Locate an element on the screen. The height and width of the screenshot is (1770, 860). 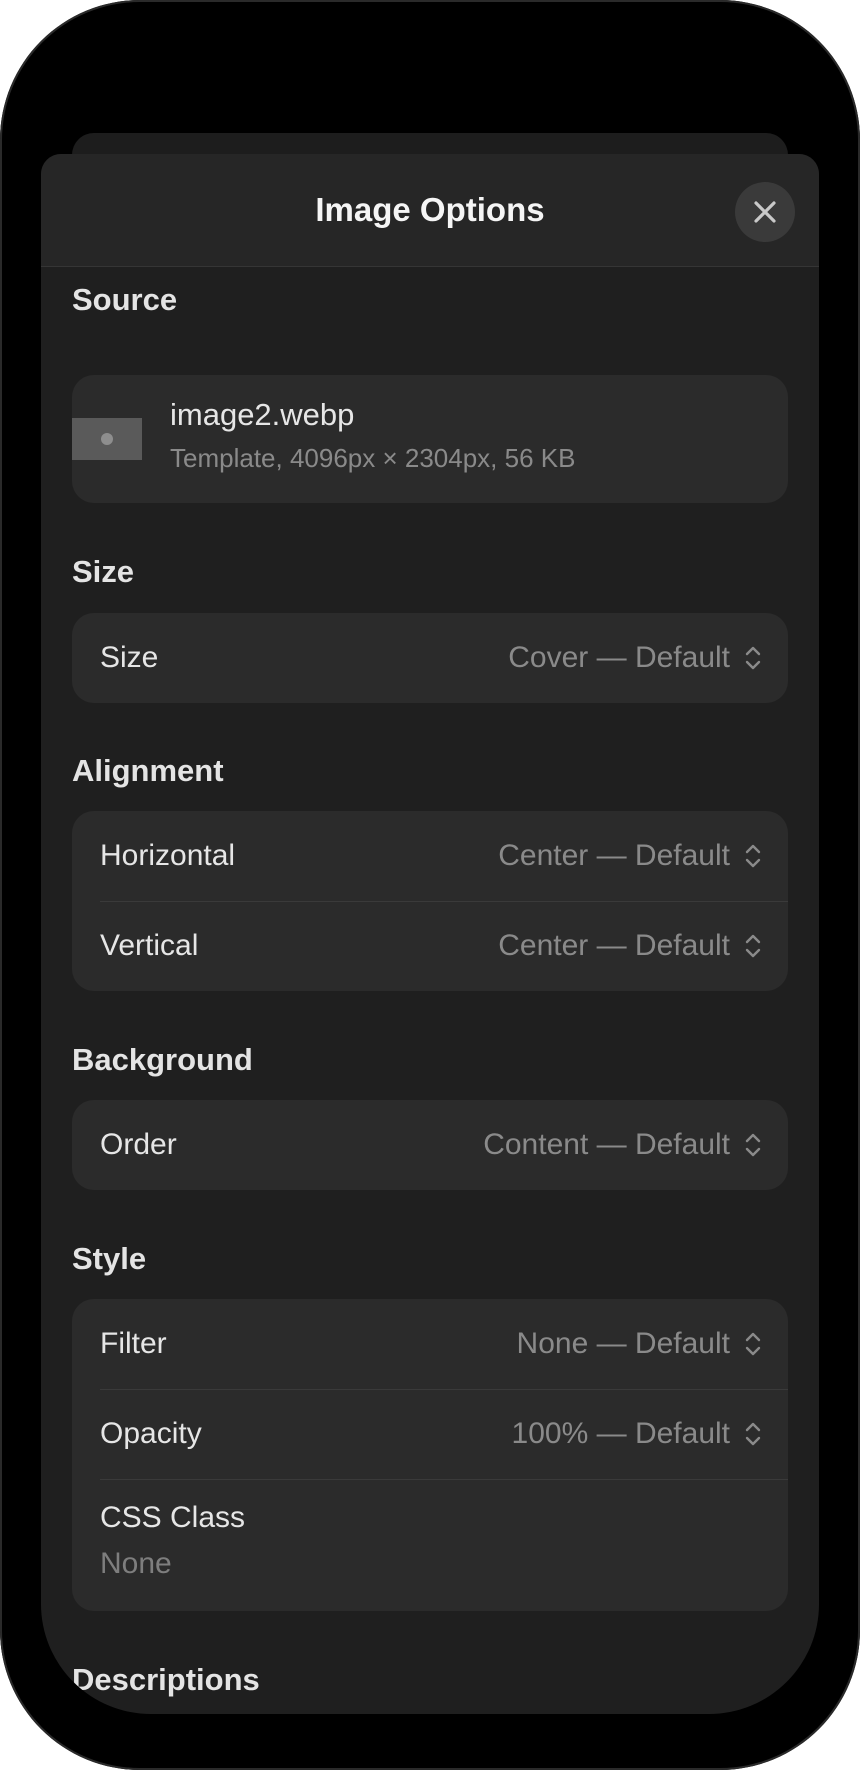
file-meta: Template, 4096px × 2304px, 56 KB is located at coordinates (373, 458).